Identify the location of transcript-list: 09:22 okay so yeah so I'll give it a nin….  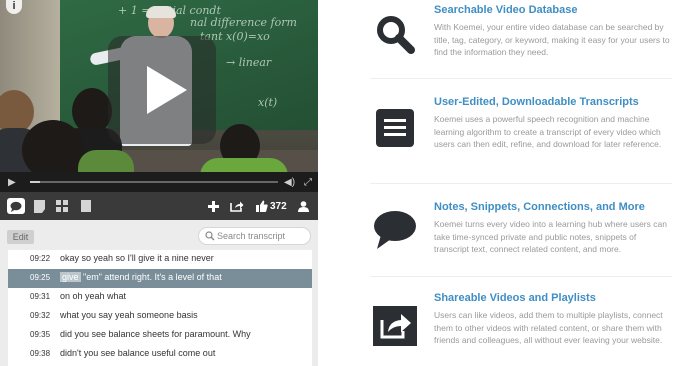
(160, 308).